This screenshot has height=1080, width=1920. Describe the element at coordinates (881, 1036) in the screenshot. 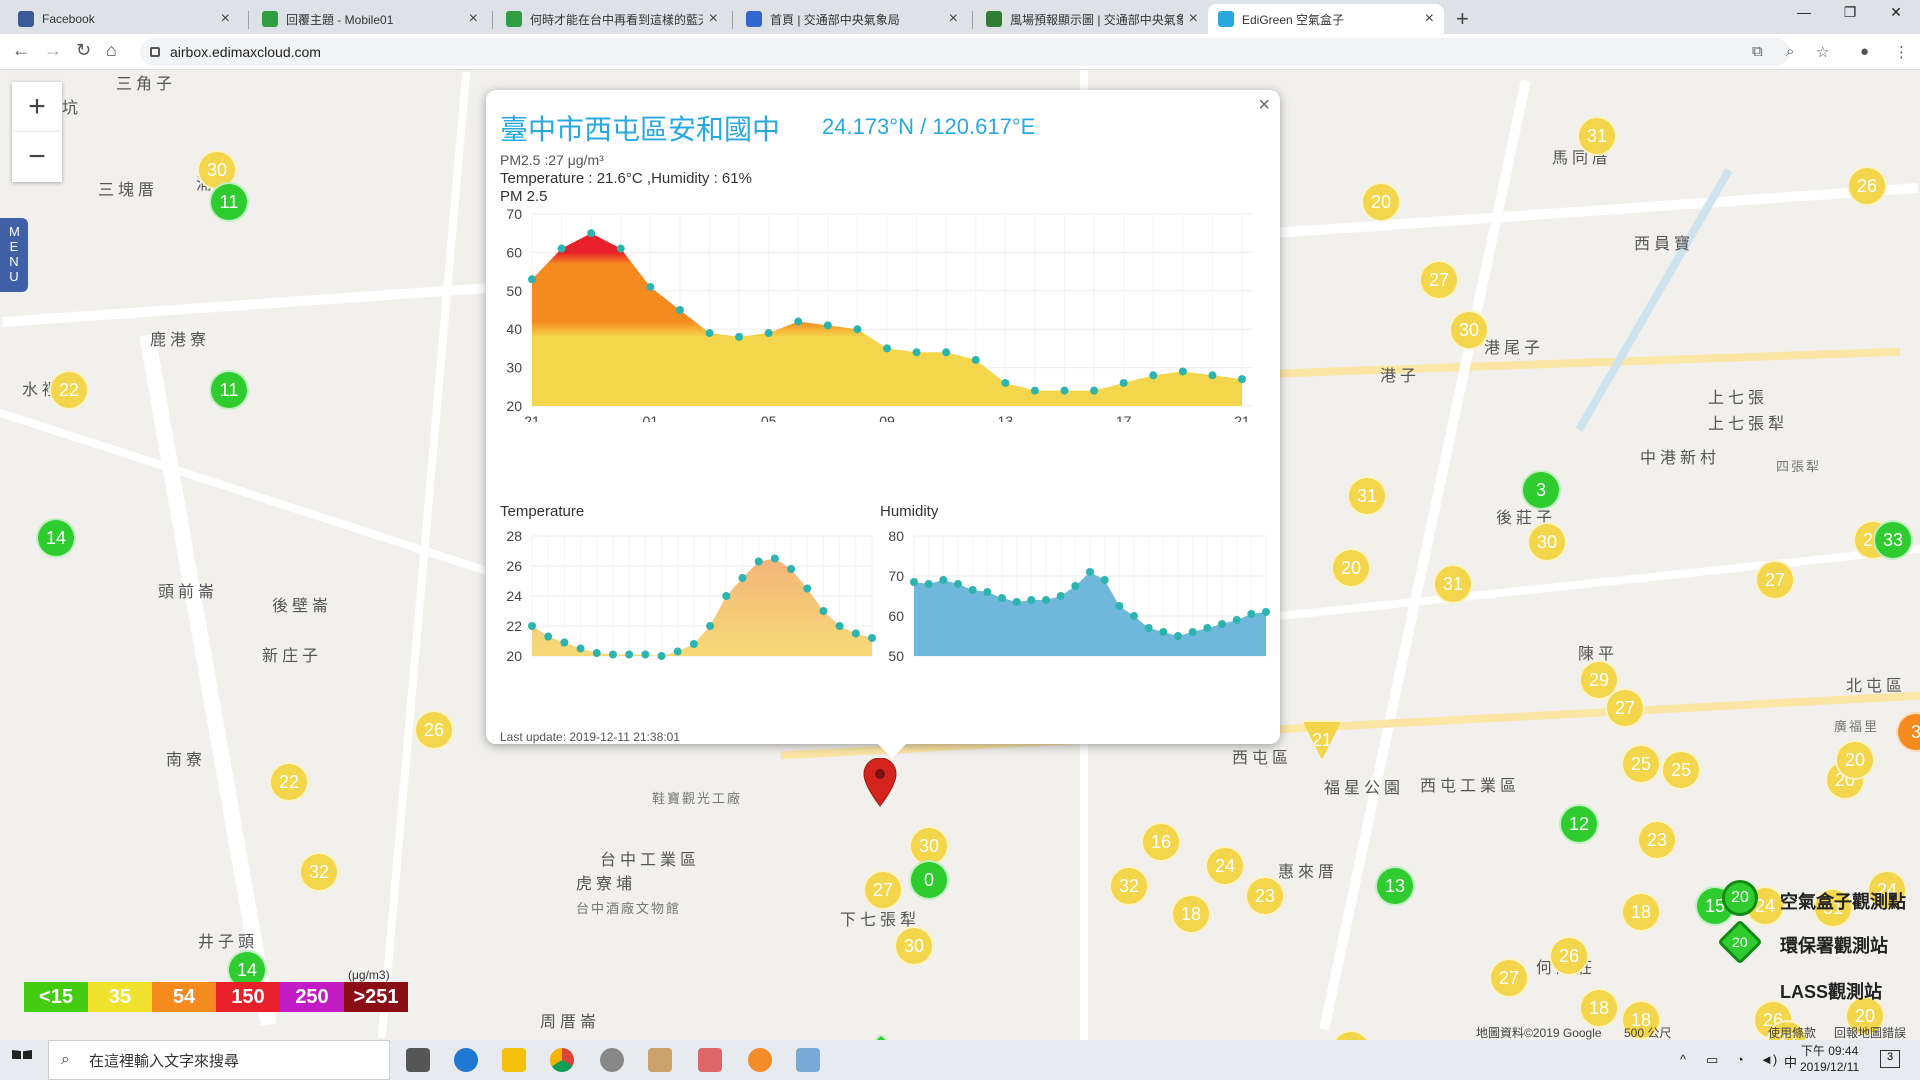

I see `epa-station-marker: 15` at that location.